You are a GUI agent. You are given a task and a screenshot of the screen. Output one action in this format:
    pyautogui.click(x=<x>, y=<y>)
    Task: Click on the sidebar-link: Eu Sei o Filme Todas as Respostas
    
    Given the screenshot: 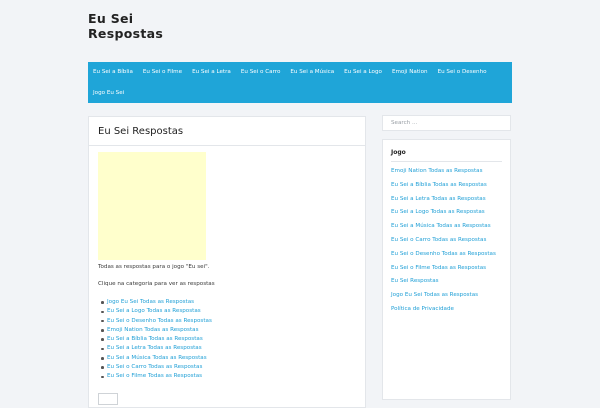 What is the action you would take?
    pyautogui.click(x=438, y=268)
    